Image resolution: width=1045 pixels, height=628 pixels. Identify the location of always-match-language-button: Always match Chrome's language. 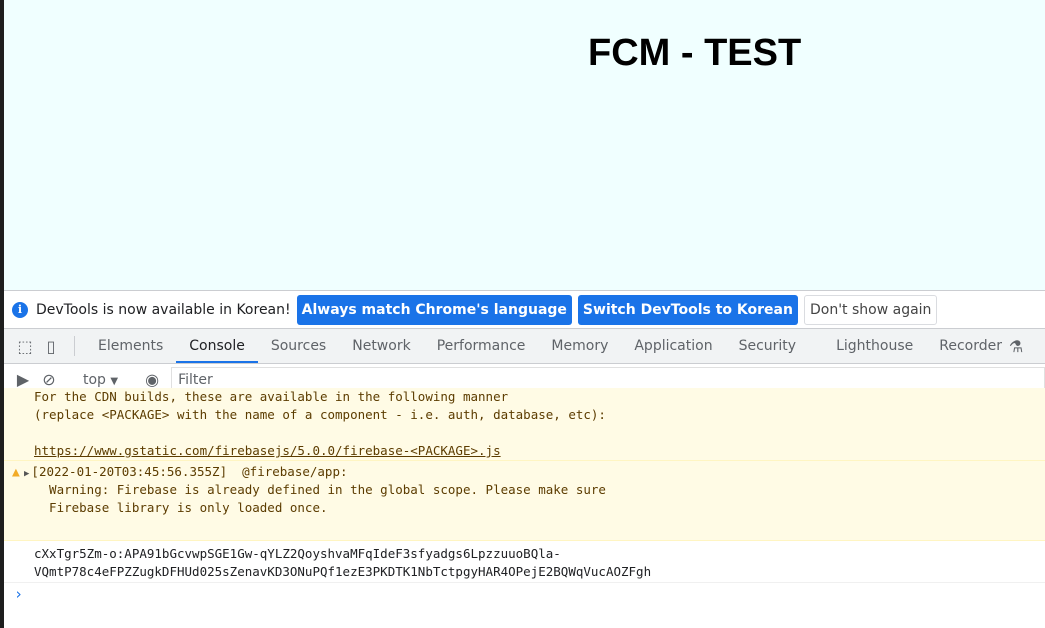
(434, 309).